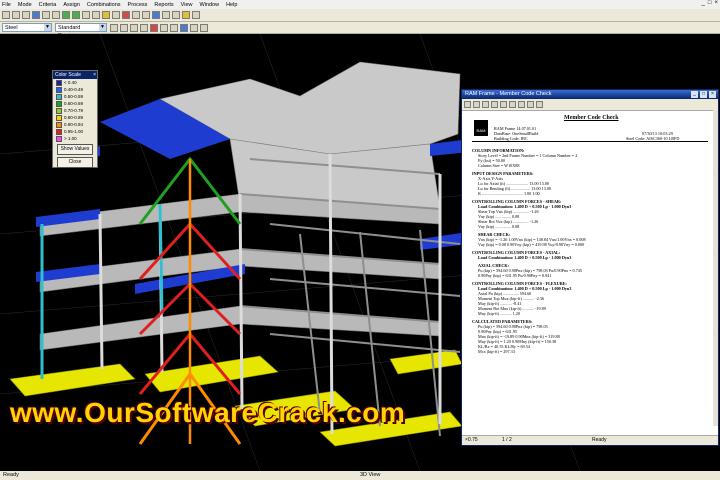 The image size is (720, 480). I want to click on report-line: Vuy (kip) ............... 0.08, so click(499, 226).